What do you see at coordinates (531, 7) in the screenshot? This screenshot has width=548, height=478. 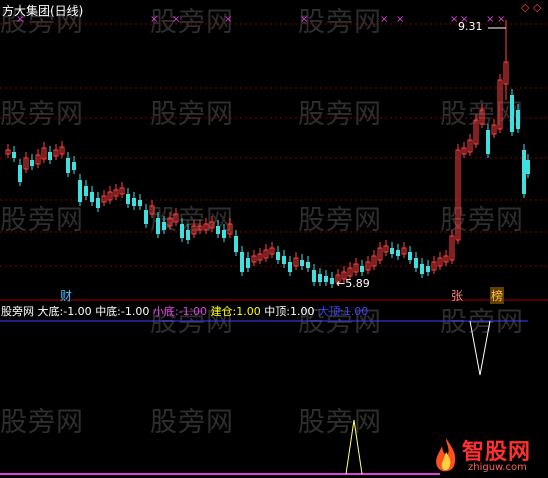 I see `diamond-icon: ◇ ◇` at bounding box center [531, 7].